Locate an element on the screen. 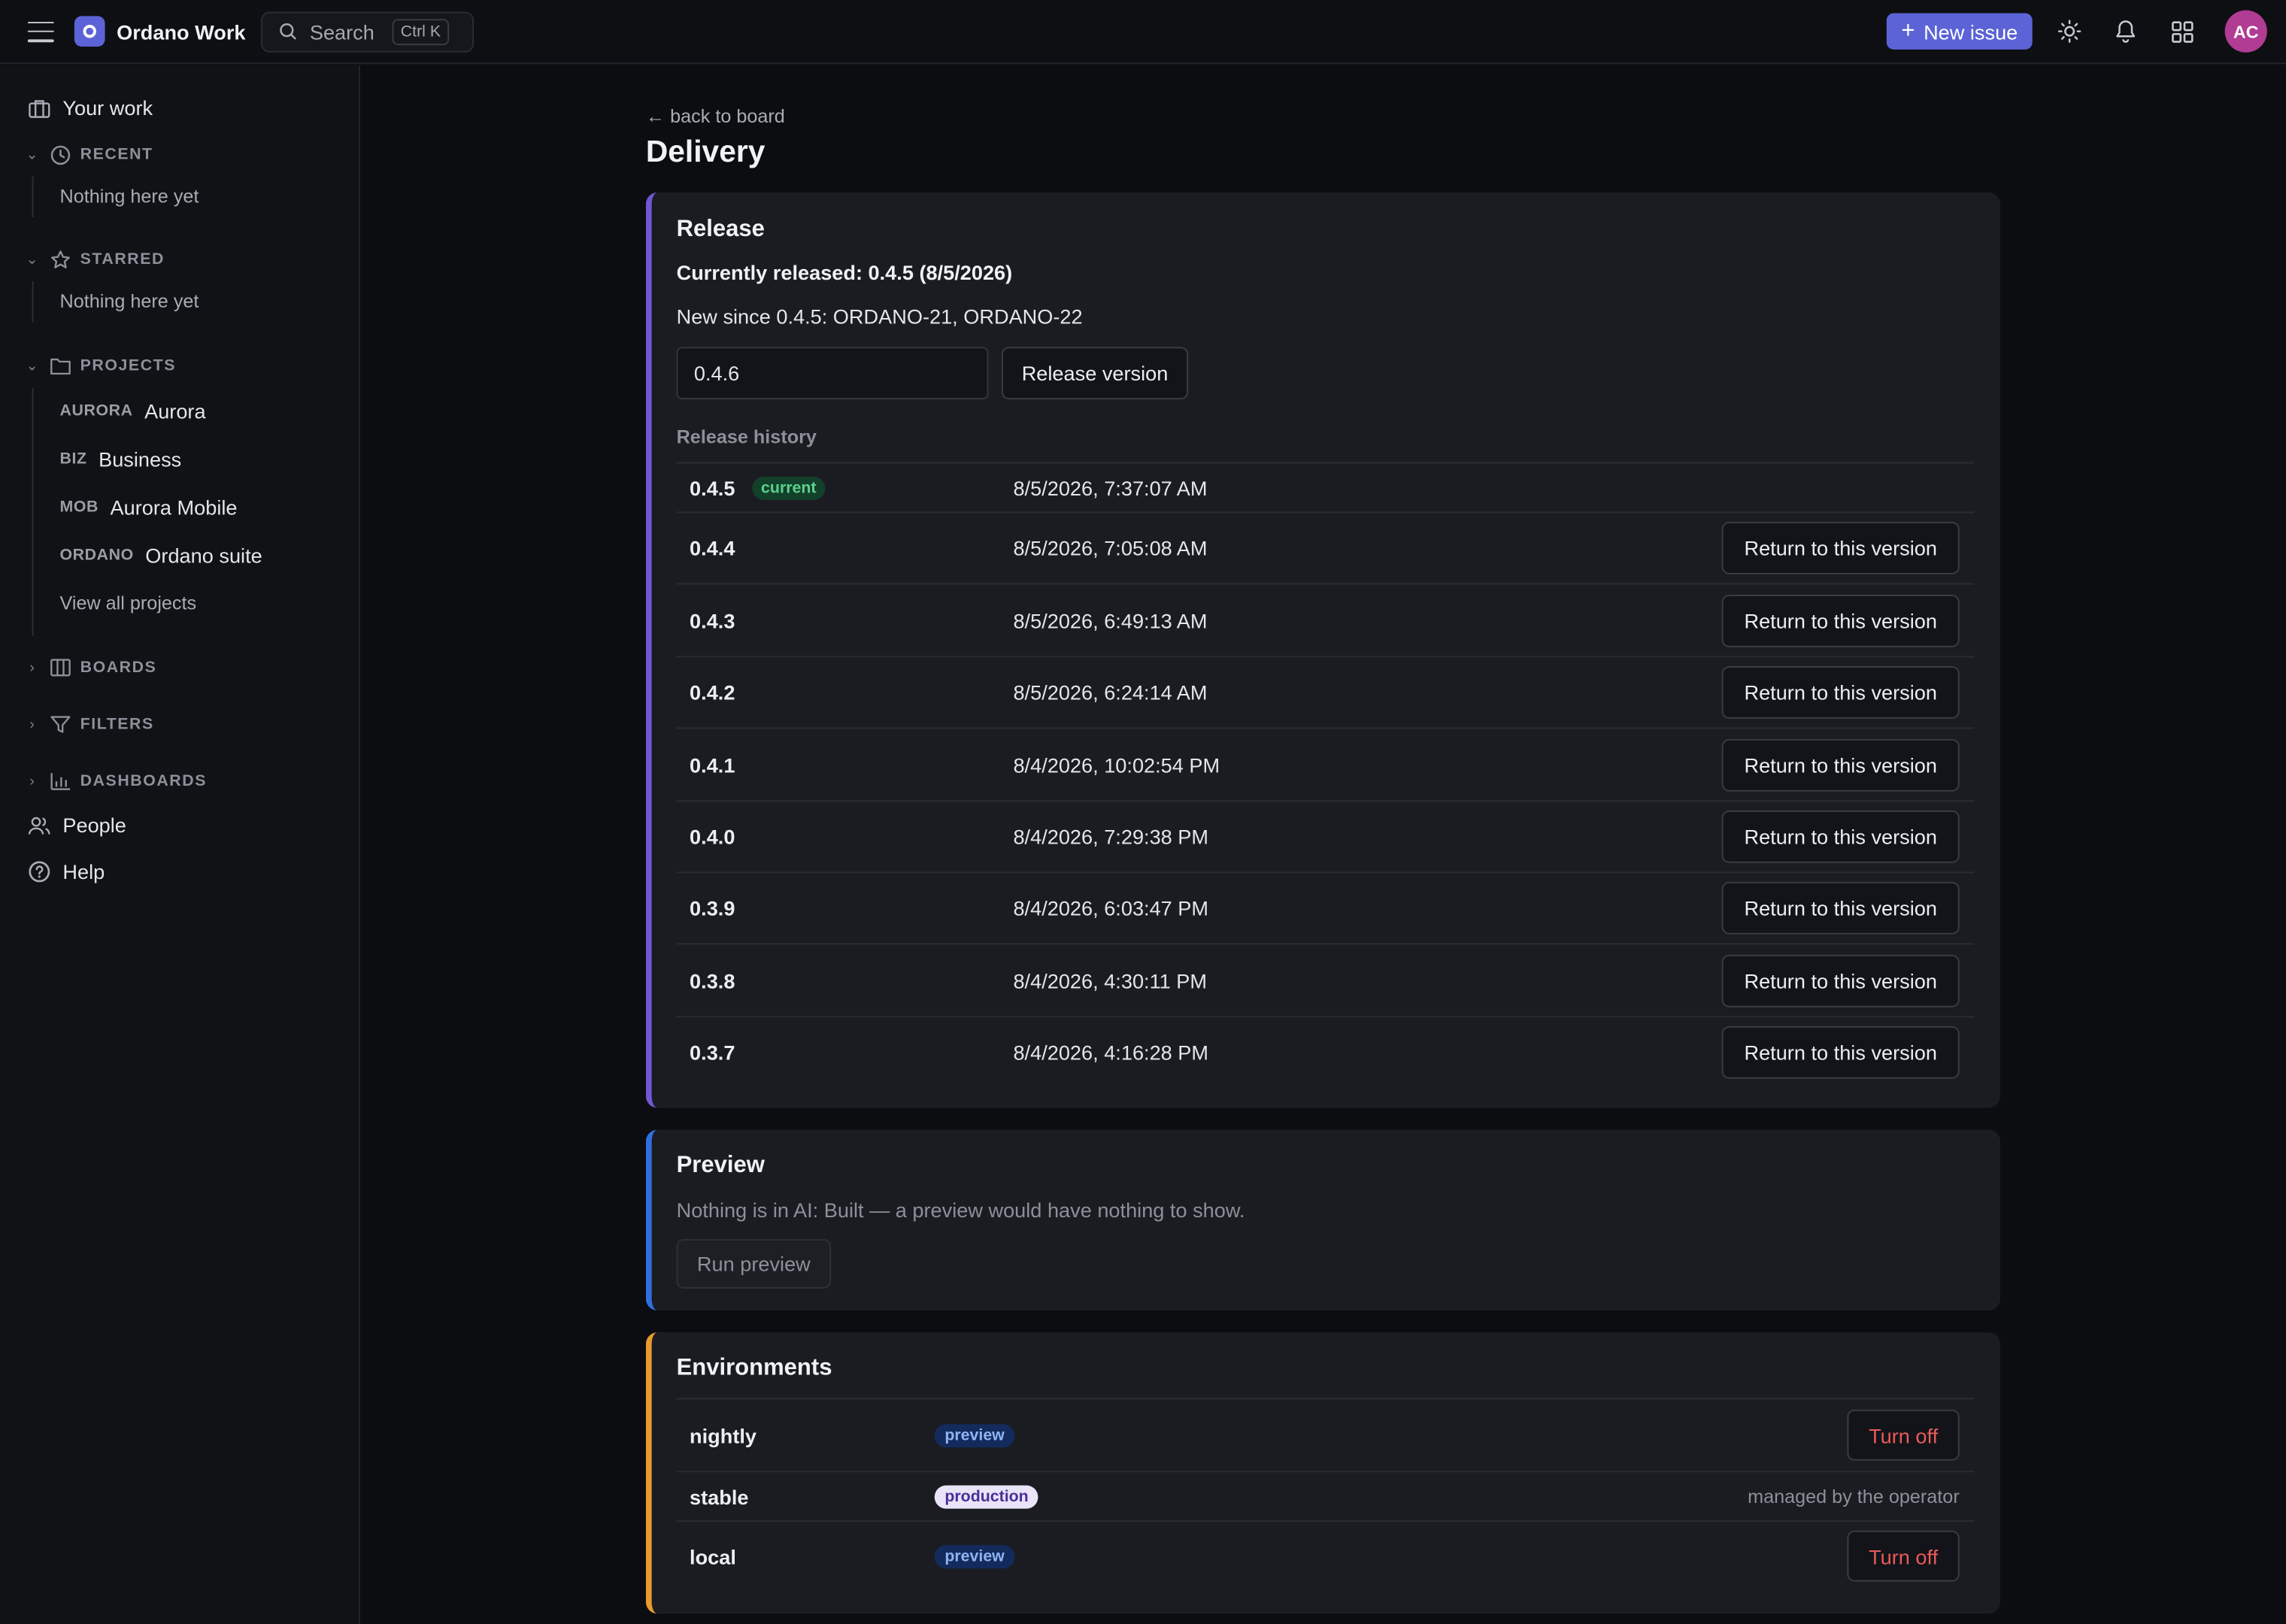 The width and height of the screenshot is (2286, 1624). sidebar-item-project-ordano-suite: ORDANO Ordano suite is located at coordinates (180, 555).